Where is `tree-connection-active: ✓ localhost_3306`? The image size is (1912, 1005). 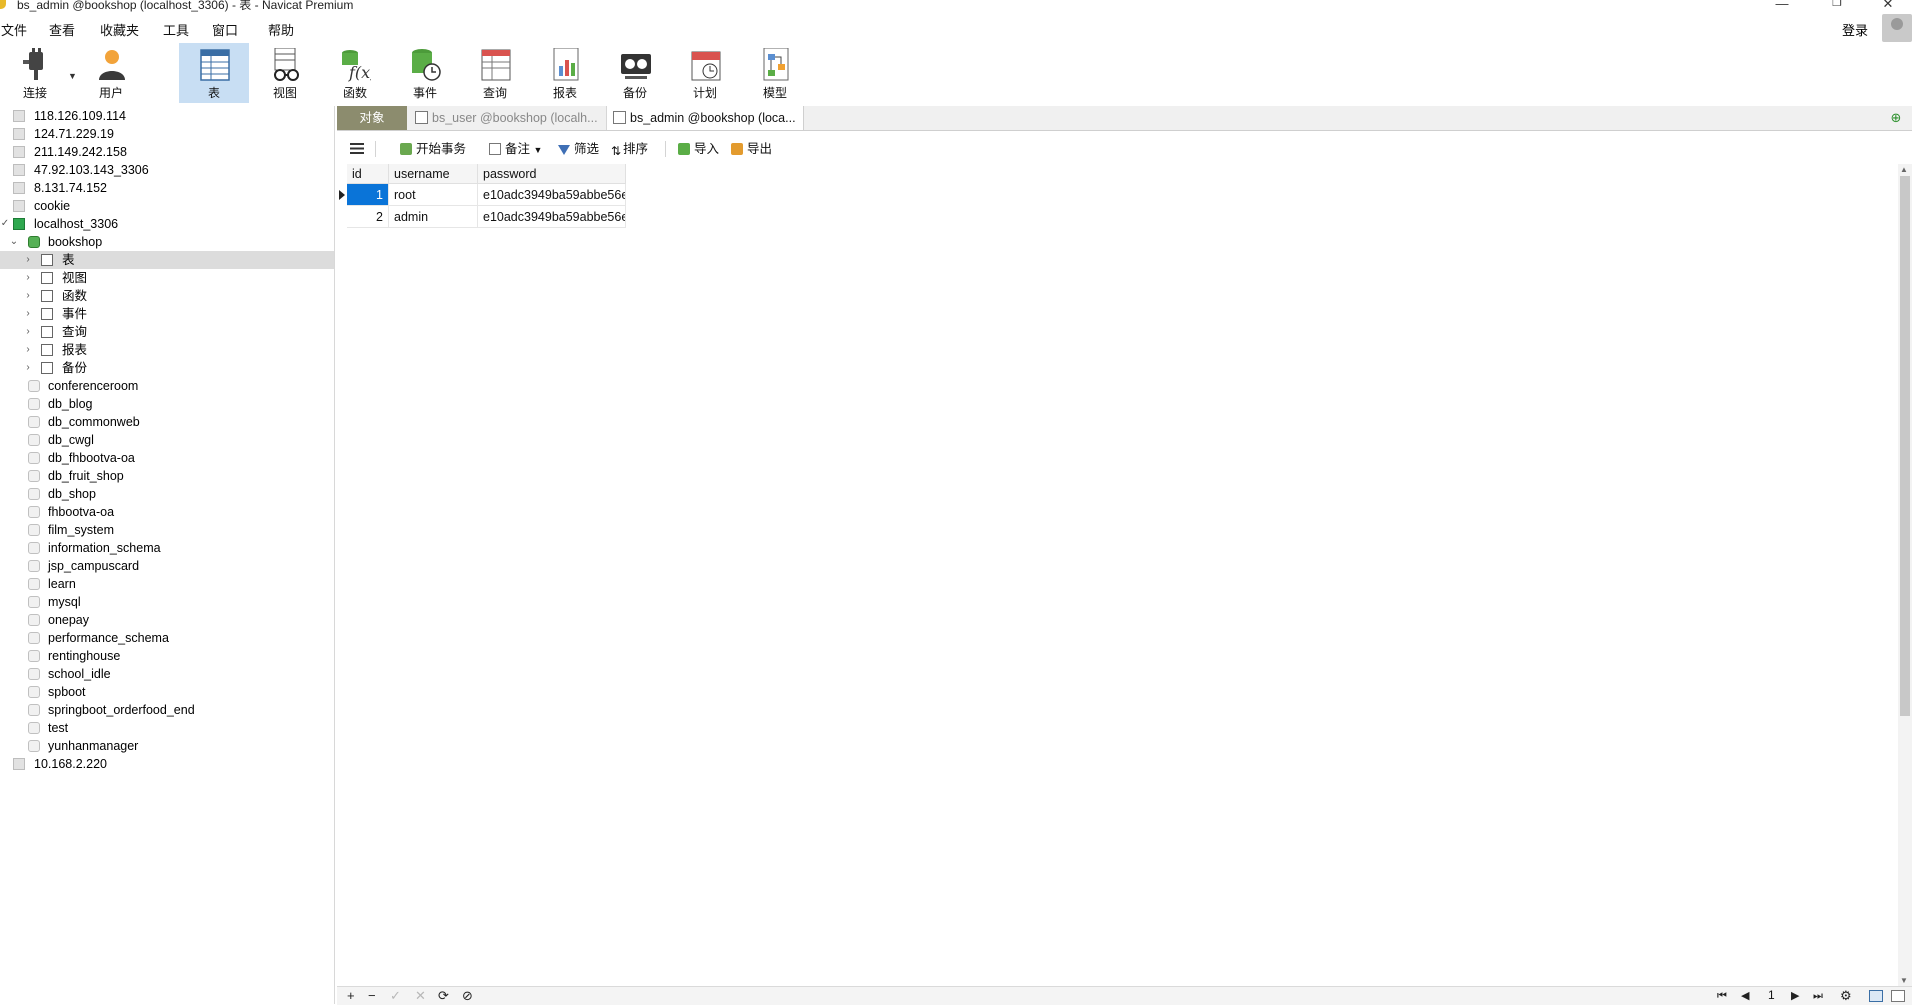
tree-connection-active: ✓ localhost_3306 is located at coordinates (167, 224).